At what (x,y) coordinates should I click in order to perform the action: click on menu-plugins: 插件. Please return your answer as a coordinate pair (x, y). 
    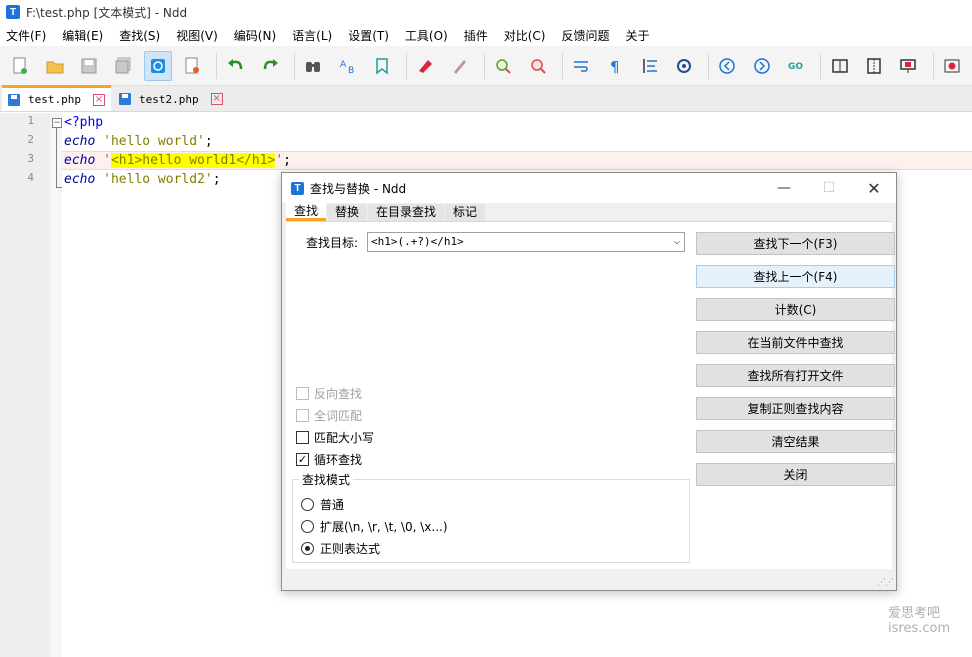
    Looking at the image, I should click on (476, 35).